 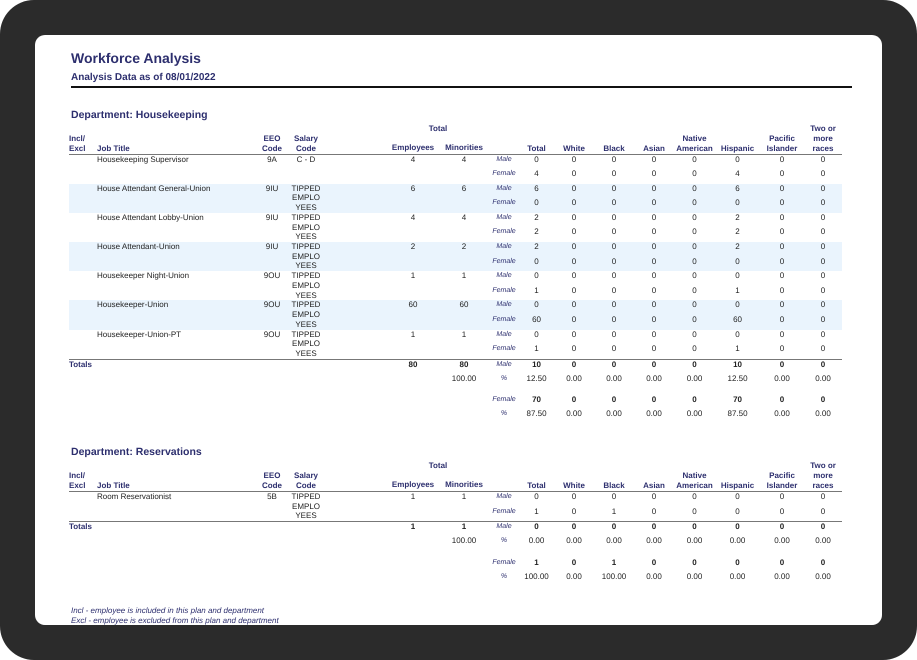 What do you see at coordinates (175, 621) in the screenshot?
I see `footnote: Excl - employee is excluded from this plan and department` at bounding box center [175, 621].